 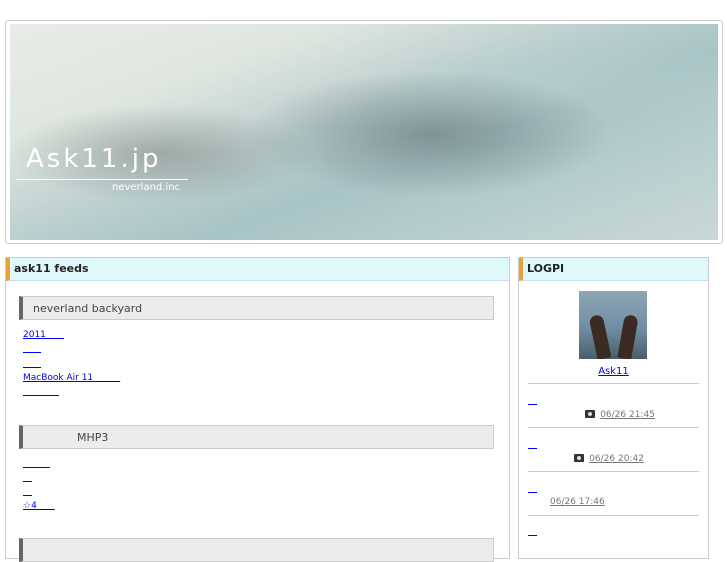 I want to click on feeds-panel-title: ask11 feeds, so click(x=257, y=269).